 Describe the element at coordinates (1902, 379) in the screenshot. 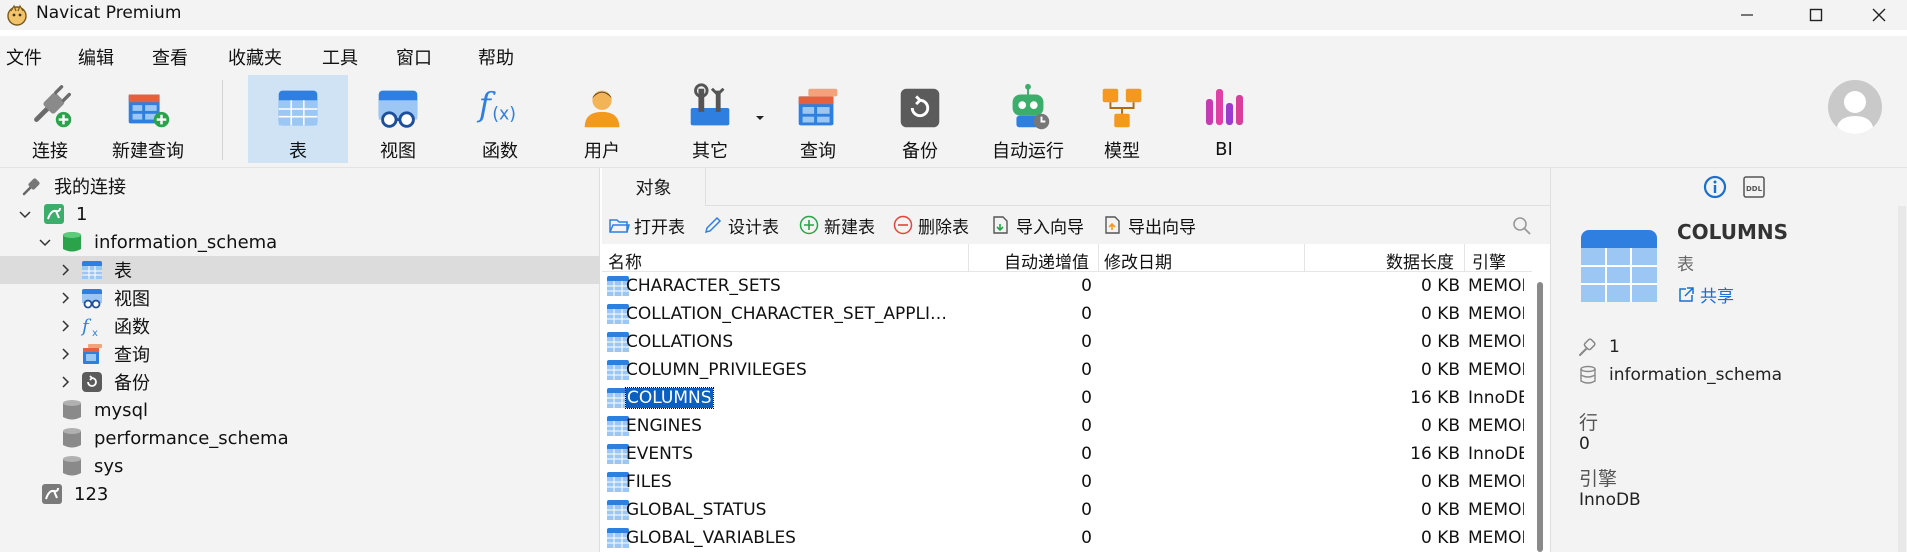

I see `detail-scrollbar` at that location.